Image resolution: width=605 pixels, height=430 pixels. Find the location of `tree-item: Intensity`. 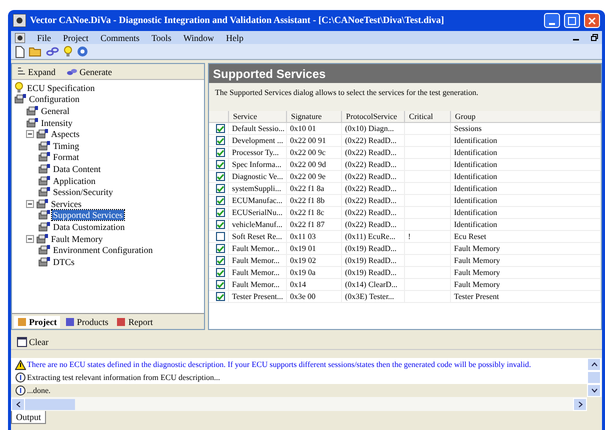

tree-item: Intensity is located at coordinates (57, 123).